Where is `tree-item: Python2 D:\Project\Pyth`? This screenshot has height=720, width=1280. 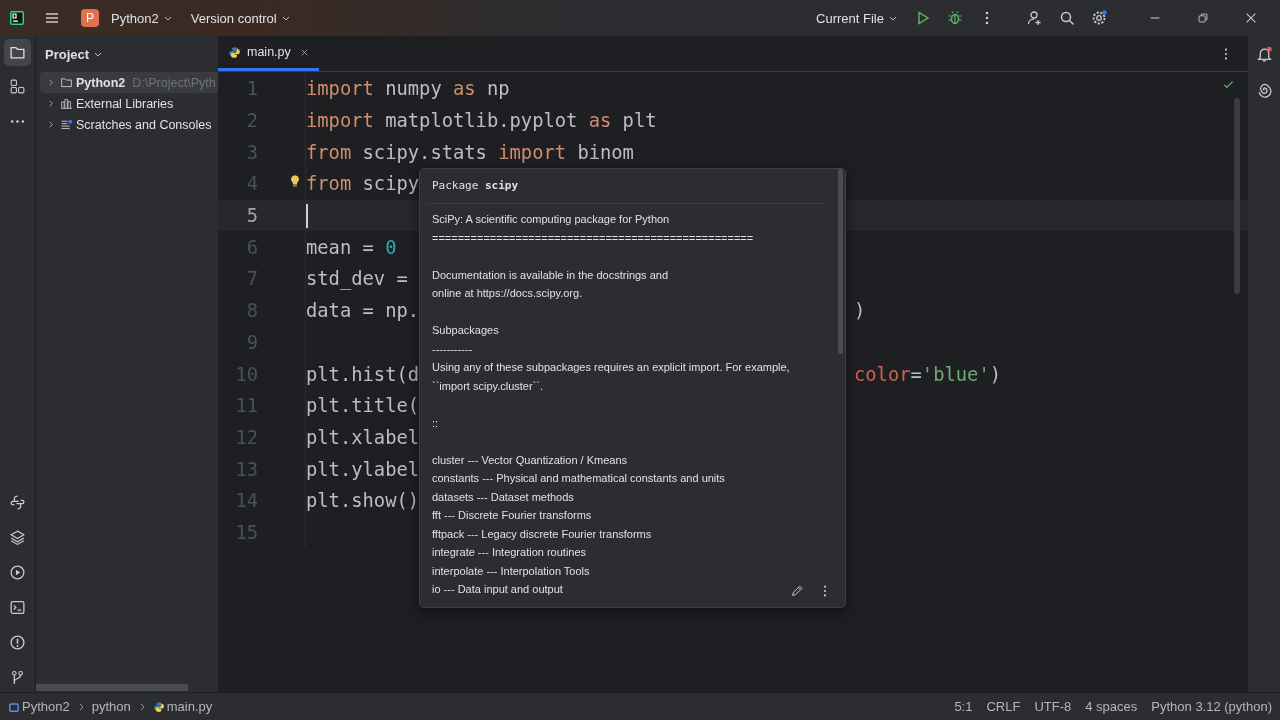 tree-item: Python2 D:\Project\Pyth is located at coordinates (129, 82).